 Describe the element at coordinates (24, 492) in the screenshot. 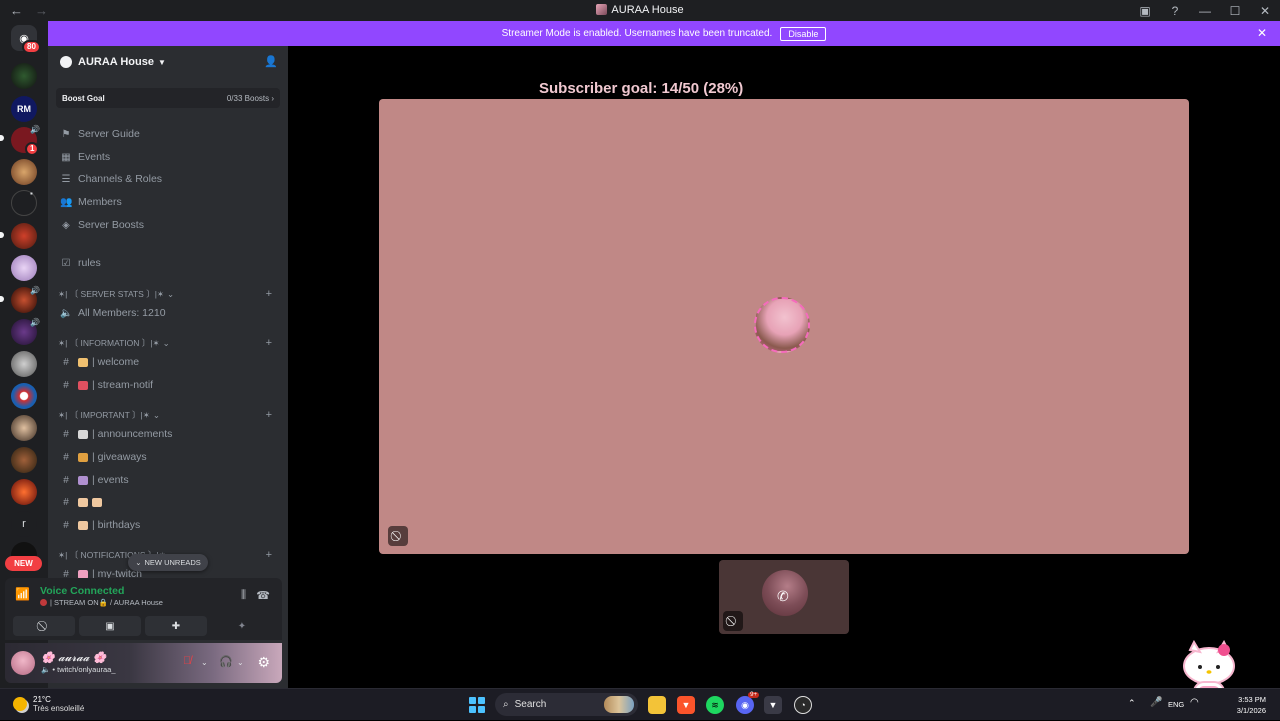

I see `server-icon-red-logo` at that location.